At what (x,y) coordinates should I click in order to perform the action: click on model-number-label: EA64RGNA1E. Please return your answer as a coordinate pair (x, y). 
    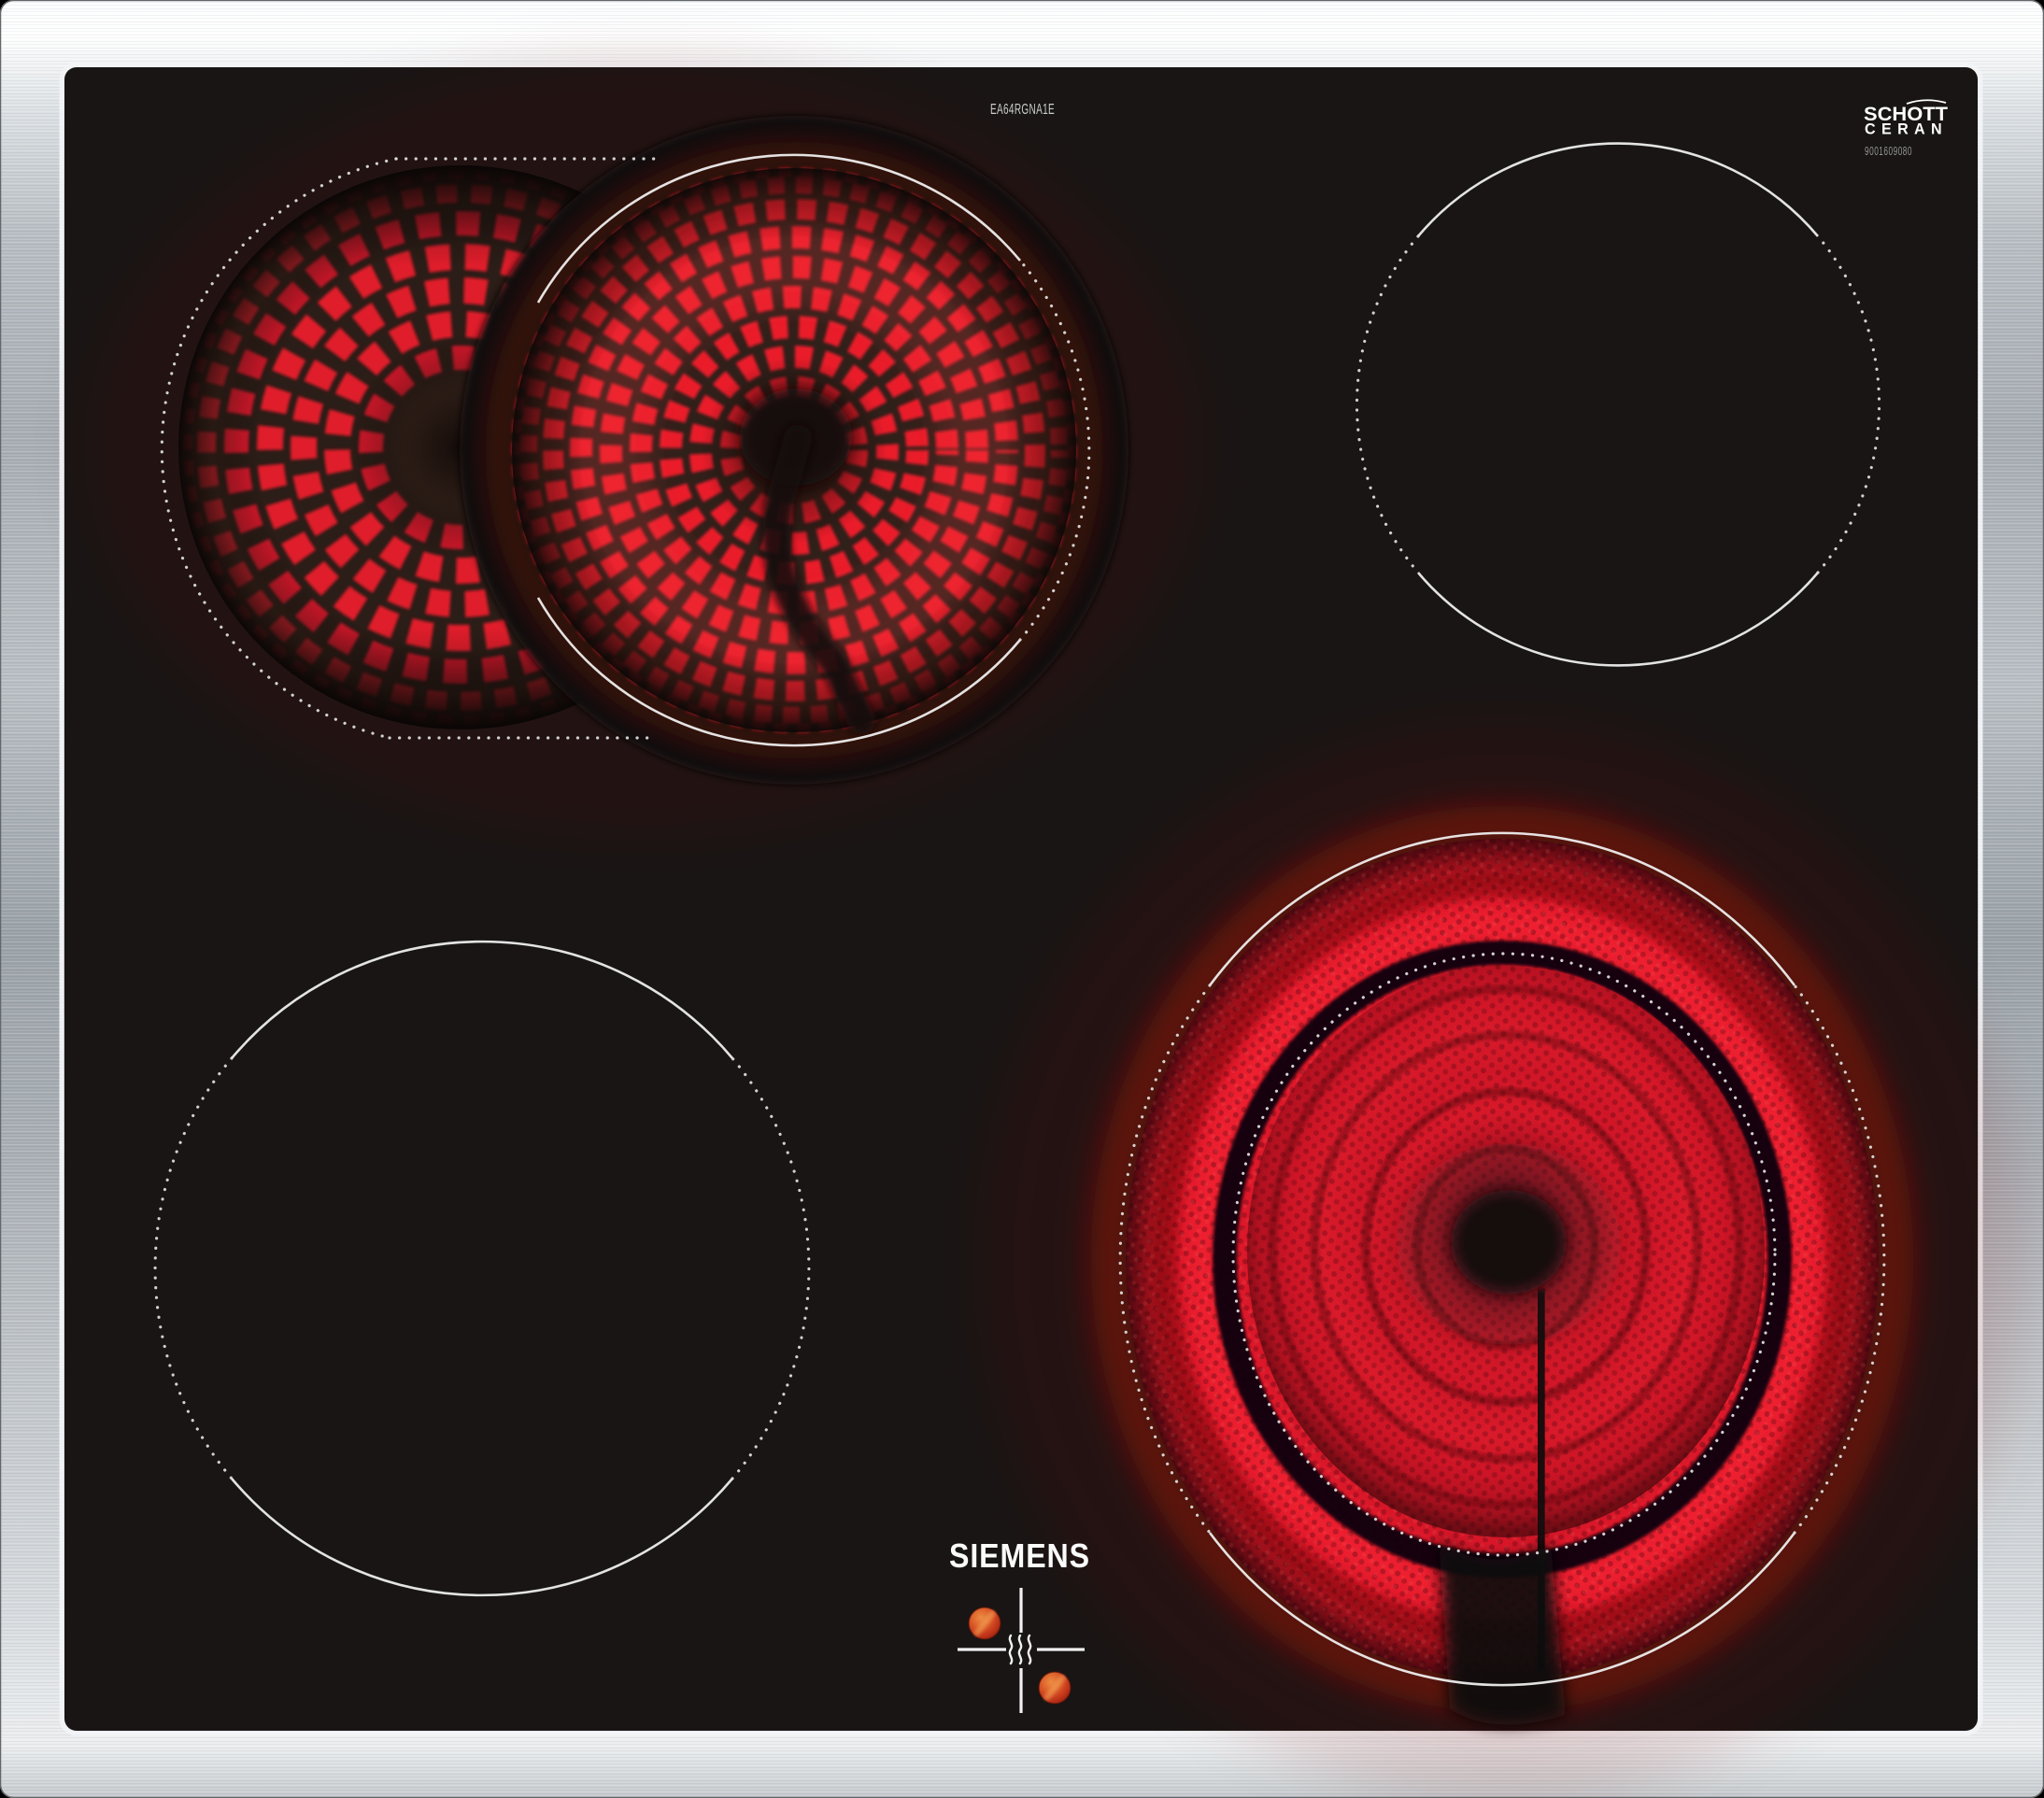
    Looking at the image, I should click on (1022, 110).